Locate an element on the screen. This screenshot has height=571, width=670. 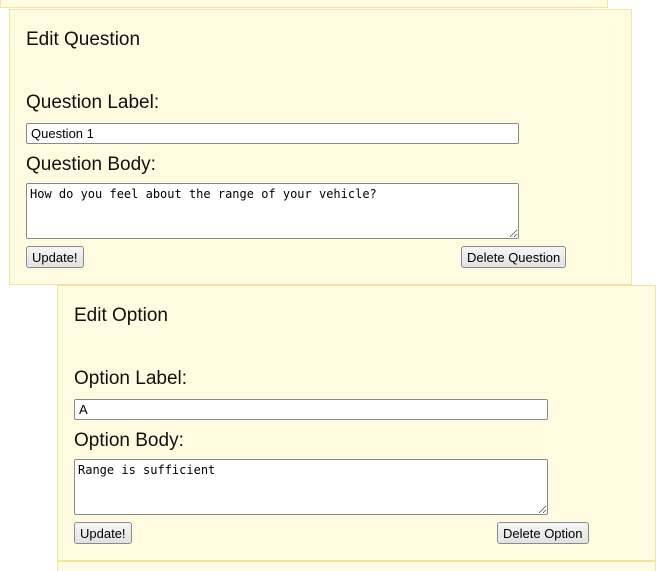
delete-question-button: Delete Question is located at coordinates (514, 257).